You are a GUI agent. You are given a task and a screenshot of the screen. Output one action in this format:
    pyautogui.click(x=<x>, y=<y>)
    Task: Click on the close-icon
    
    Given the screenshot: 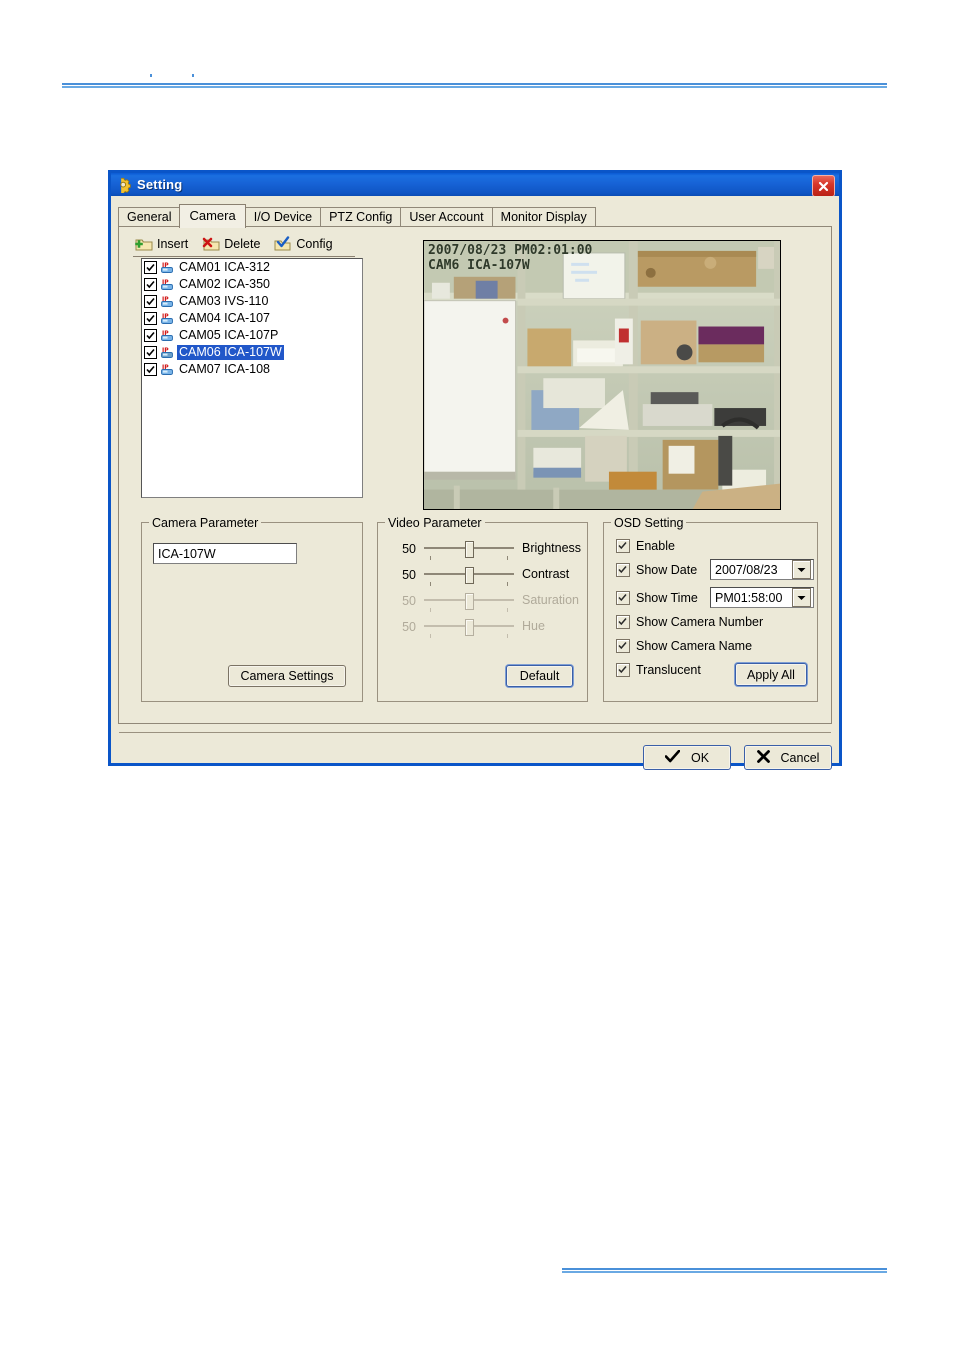 What is the action you would take?
    pyautogui.click(x=823, y=186)
    